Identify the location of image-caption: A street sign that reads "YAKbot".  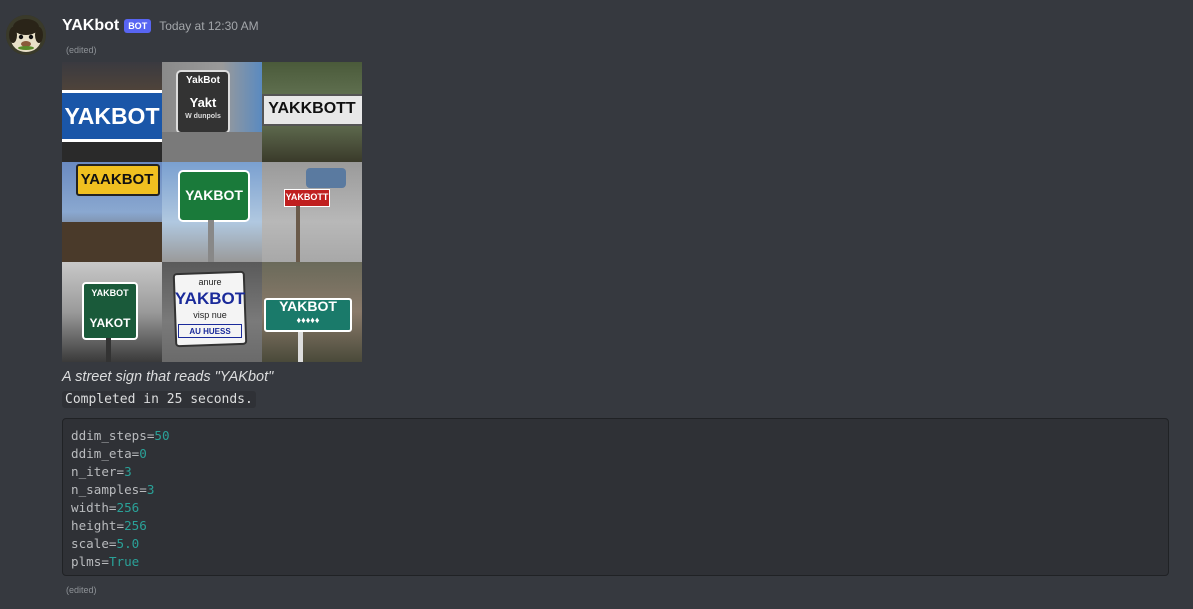
(168, 377).